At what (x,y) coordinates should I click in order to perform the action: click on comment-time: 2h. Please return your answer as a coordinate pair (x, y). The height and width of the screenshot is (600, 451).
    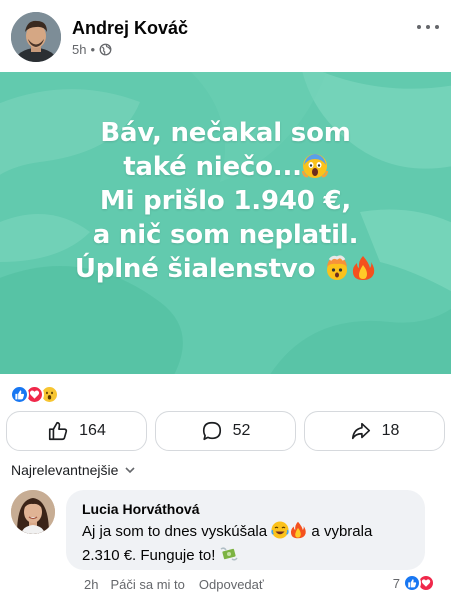
    Looking at the image, I should click on (91, 584).